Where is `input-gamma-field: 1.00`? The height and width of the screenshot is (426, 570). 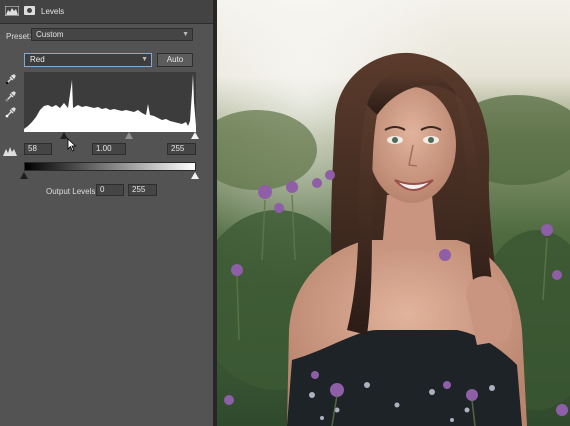
input-gamma-field: 1.00 is located at coordinates (109, 149).